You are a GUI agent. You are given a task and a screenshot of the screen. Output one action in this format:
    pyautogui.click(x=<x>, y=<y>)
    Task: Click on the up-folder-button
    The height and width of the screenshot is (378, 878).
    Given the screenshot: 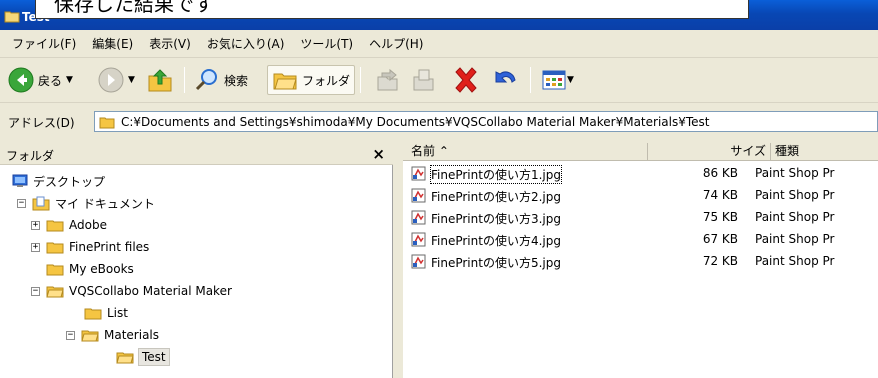 What is the action you would take?
    pyautogui.click(x=160, y=80)
    